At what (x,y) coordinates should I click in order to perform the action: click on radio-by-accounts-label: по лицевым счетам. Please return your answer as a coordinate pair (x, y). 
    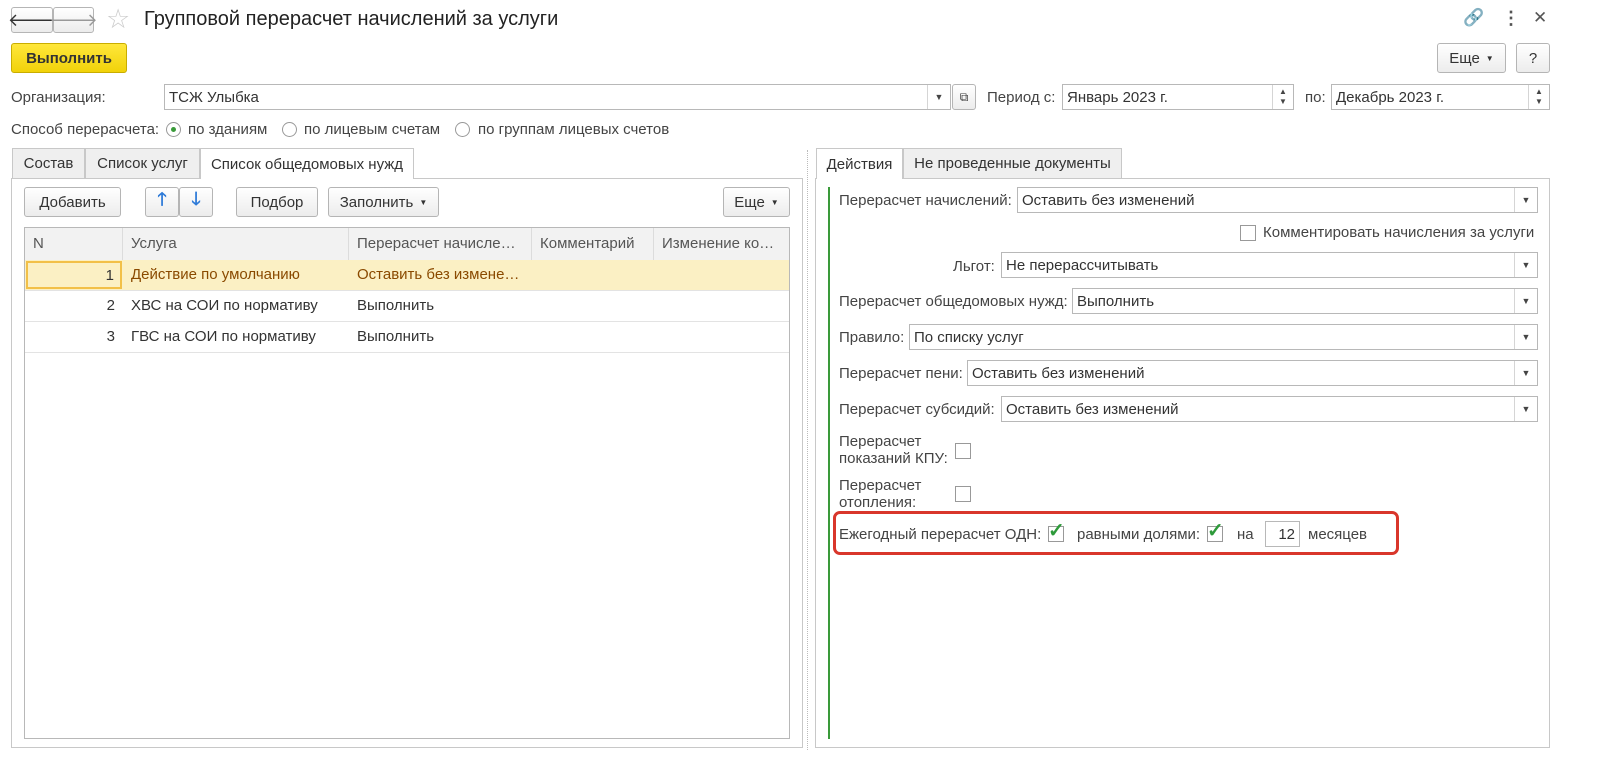
    Looking at the image, I should click on (372, 129).